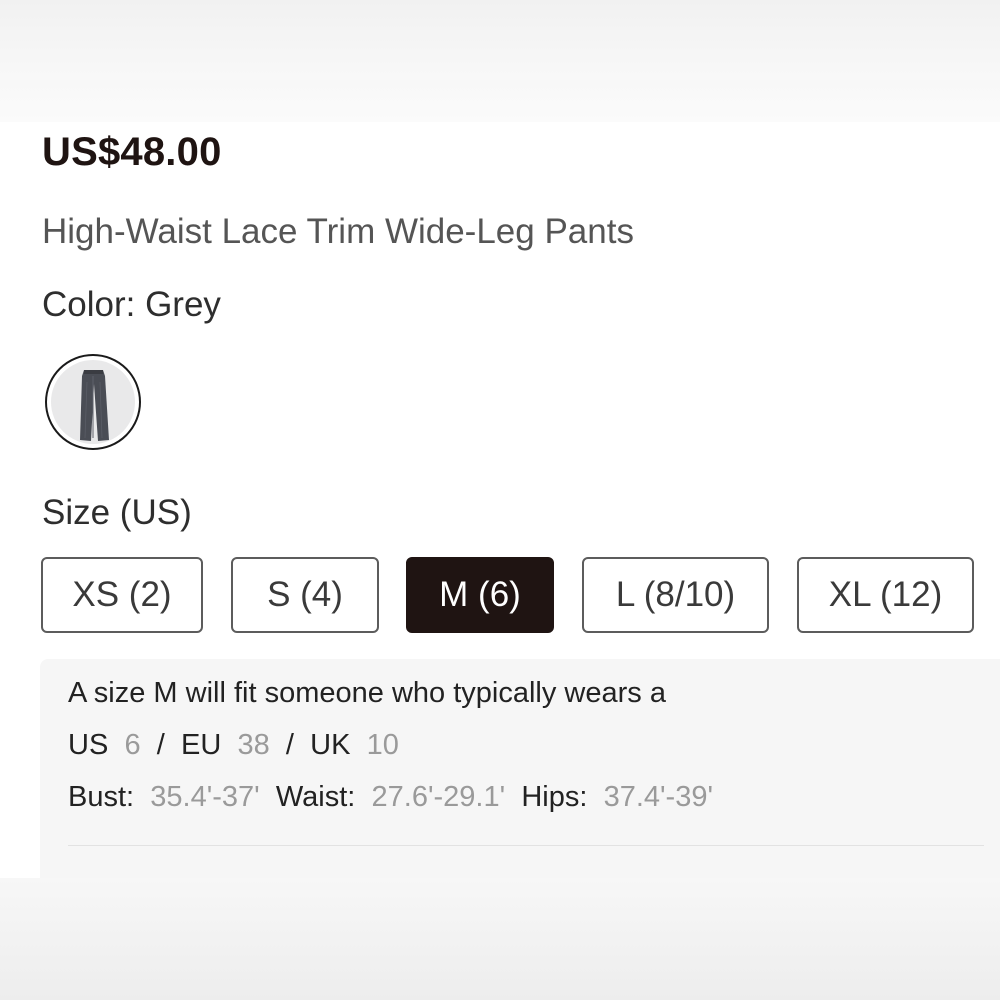 The image size is (1000, 1000). Describe the element at coordinates (500, 61) in the screenshot. I see `top-image-edge` at that location.